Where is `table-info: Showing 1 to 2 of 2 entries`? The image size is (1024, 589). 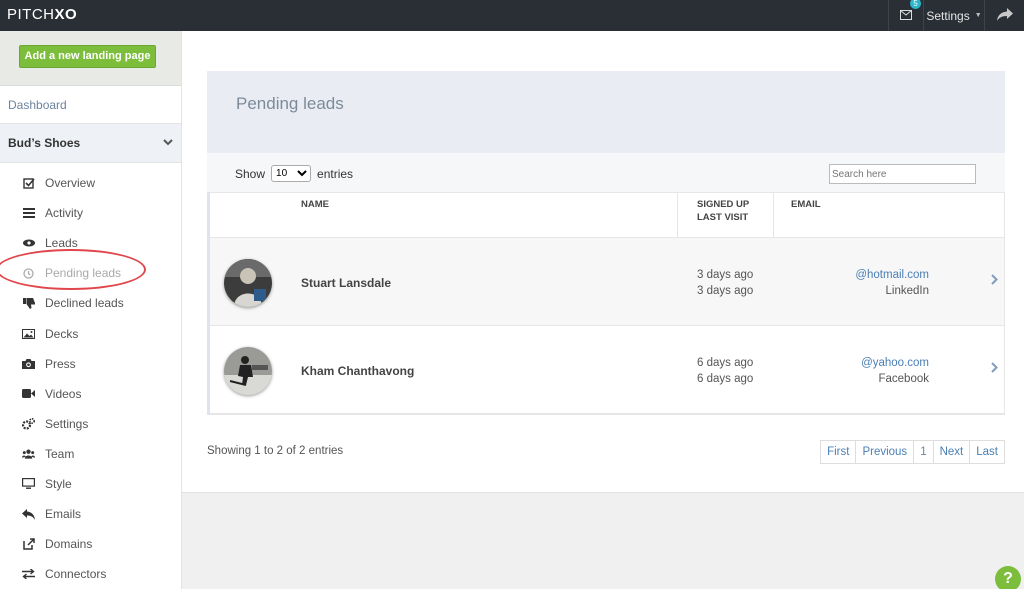
table-info: Showing 1 to 2 of 2 entries is located at coordinates (275, 451).